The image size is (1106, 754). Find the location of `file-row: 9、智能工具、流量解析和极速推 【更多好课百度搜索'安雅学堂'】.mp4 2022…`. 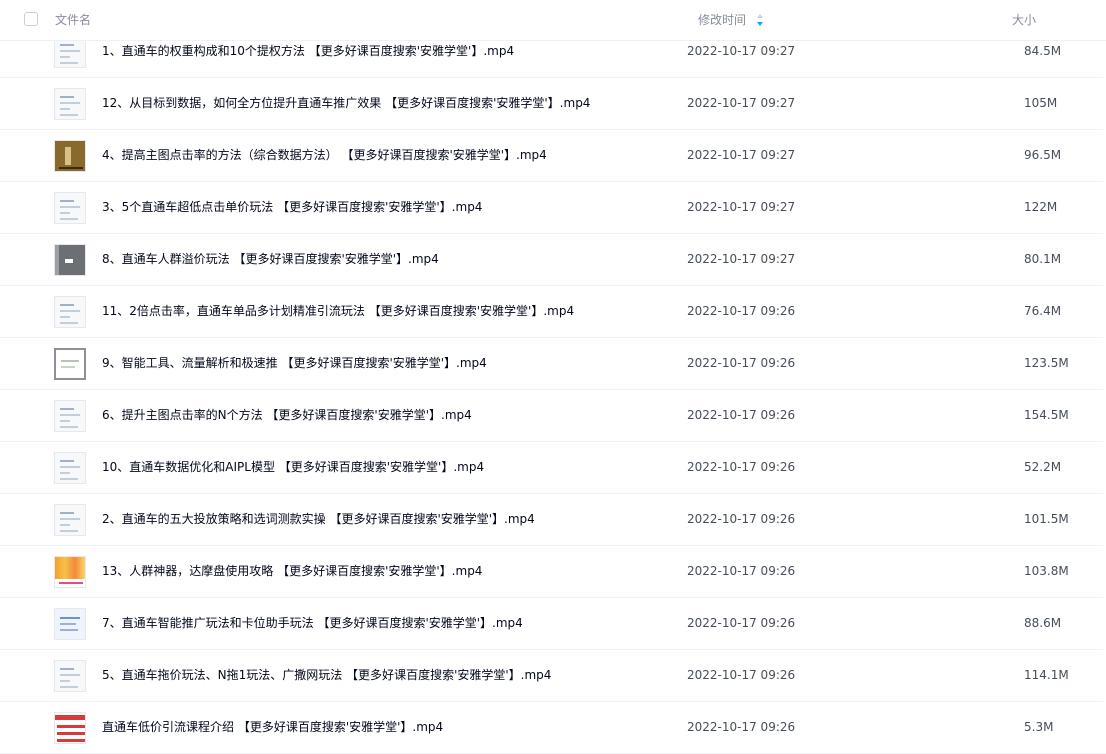

file-row: 9、智能工具、流量解析和极速推 【更多好课百度搜索'安雅学堂'】.mp4 2022… is located at coordinates (553, 364).